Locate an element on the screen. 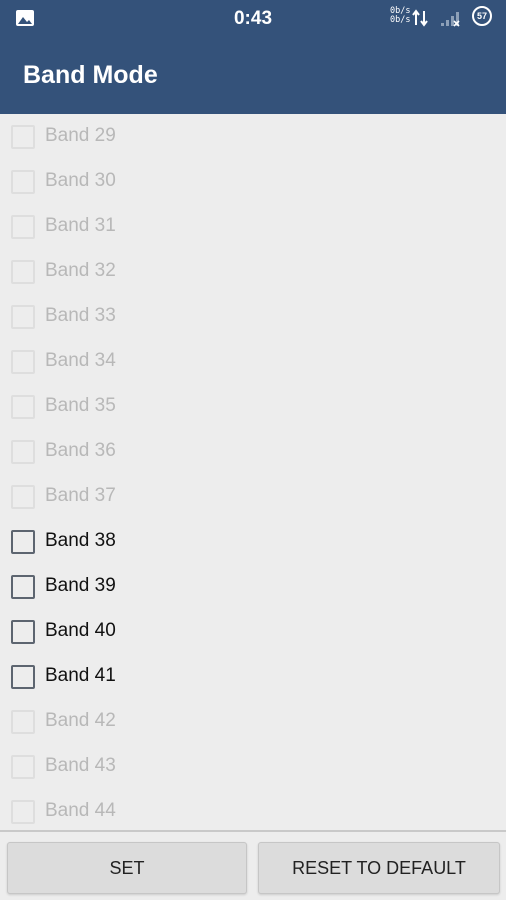 This screenshot has width=506, height=900. app-bar: Band Mode is located at coordinates (253, 75).